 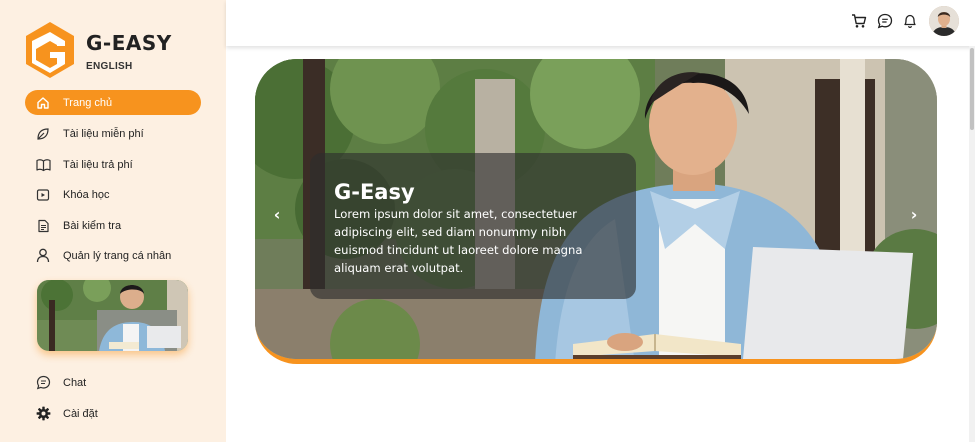 What do you see at coordinates (374, 192) in the screenshot?
I see `hero-title: G-Easy` at bounding box center [374, 192].